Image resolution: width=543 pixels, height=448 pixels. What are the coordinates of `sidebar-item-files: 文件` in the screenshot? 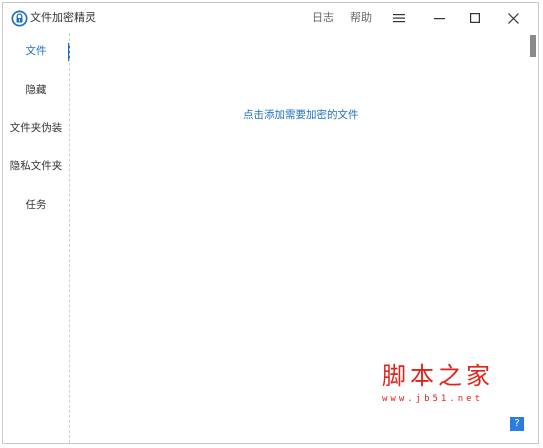 It's located at (36, 51).